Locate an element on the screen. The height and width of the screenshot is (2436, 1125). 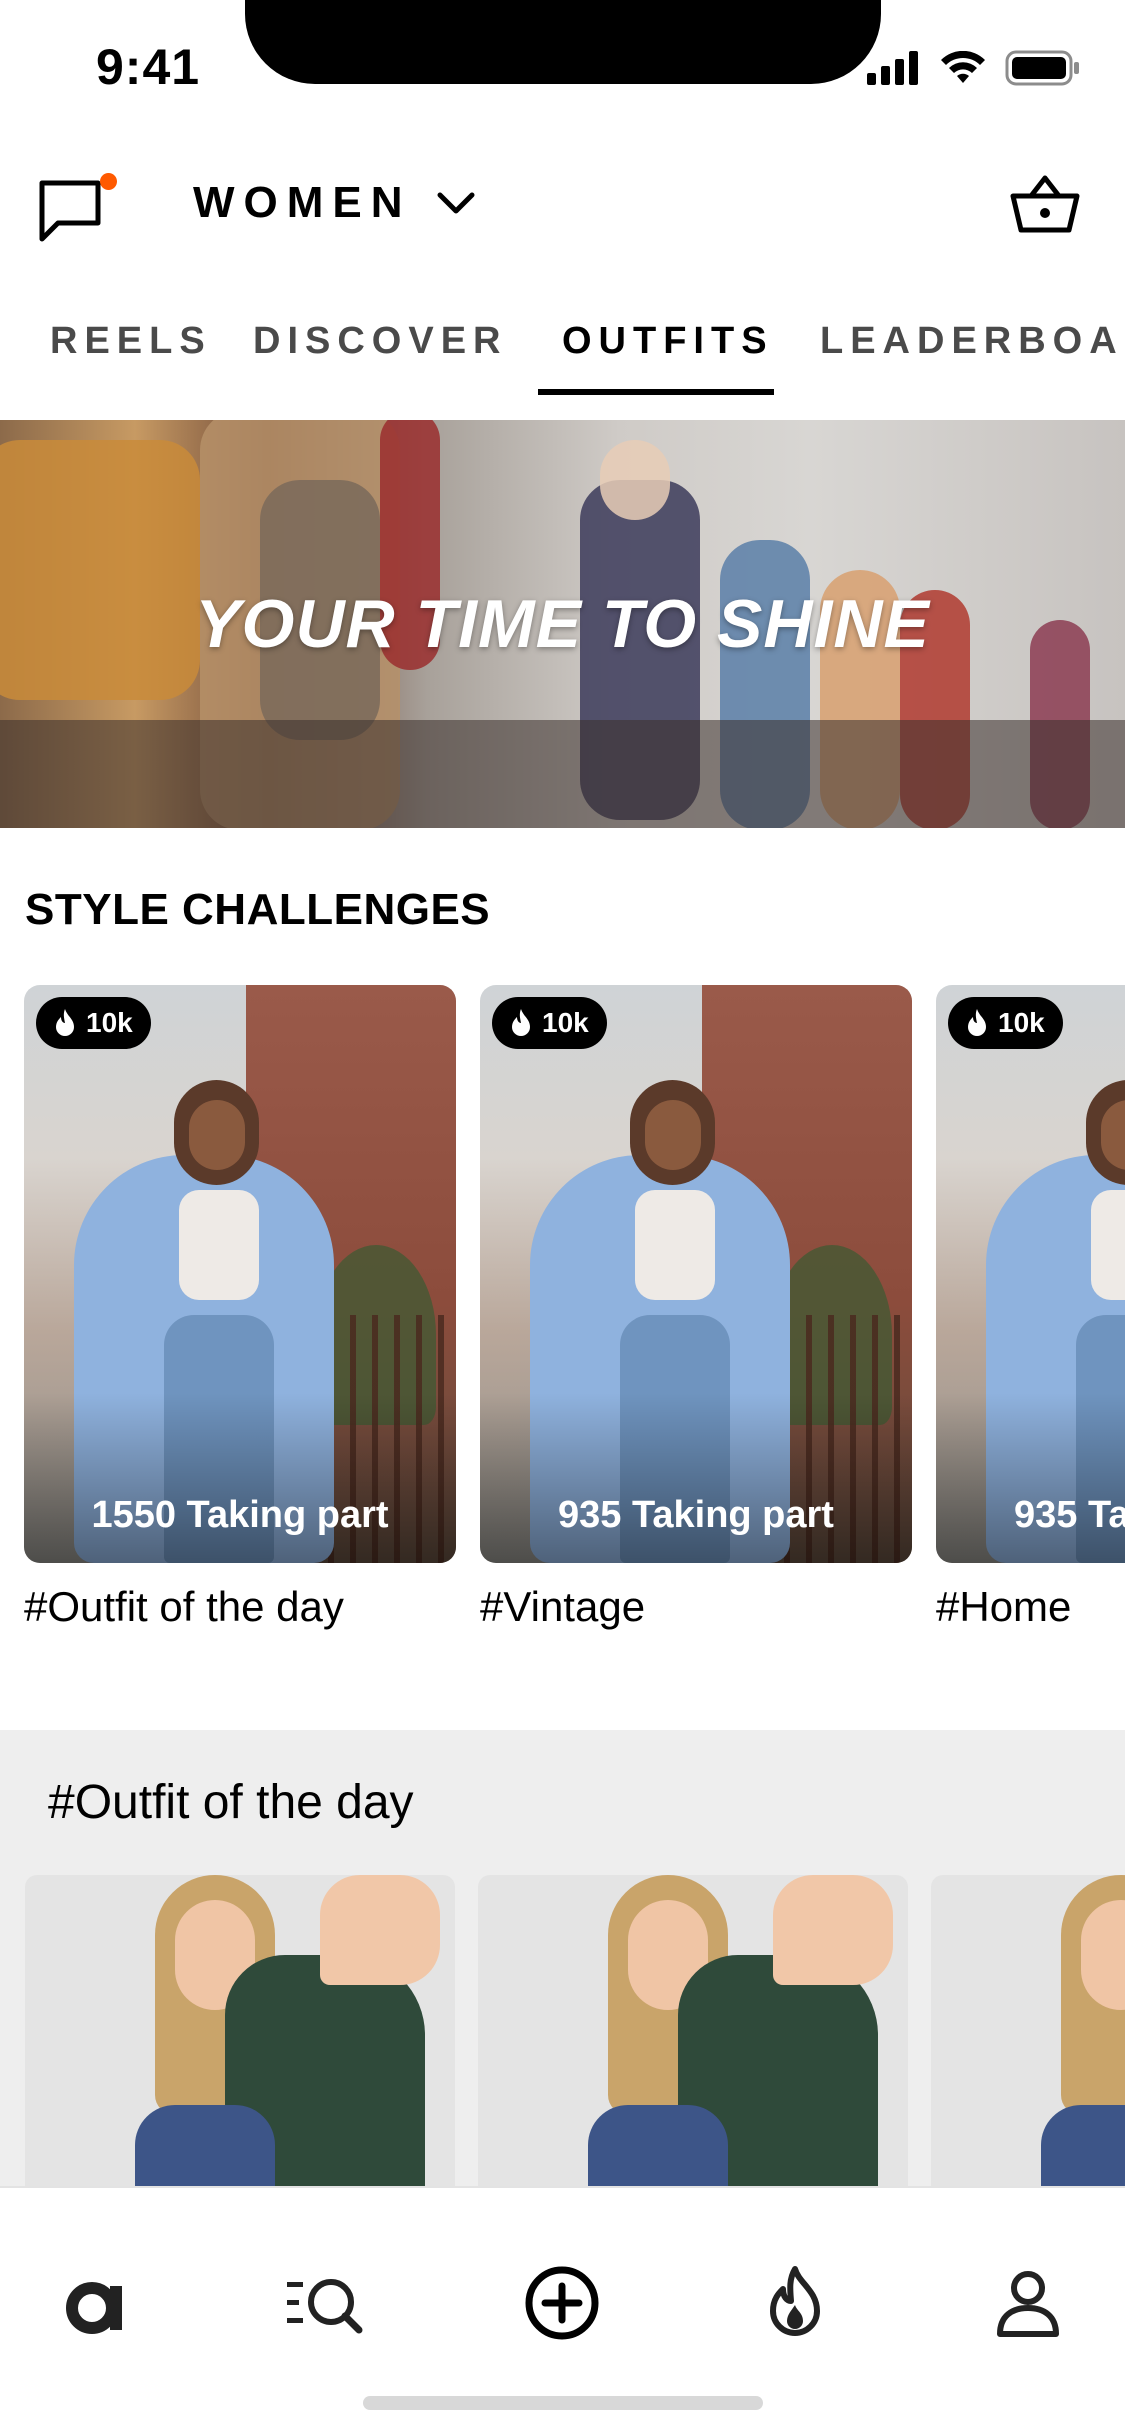
challenge-card: 10k 935 Taking part #Vintage is located at coordinates (696, 1308).